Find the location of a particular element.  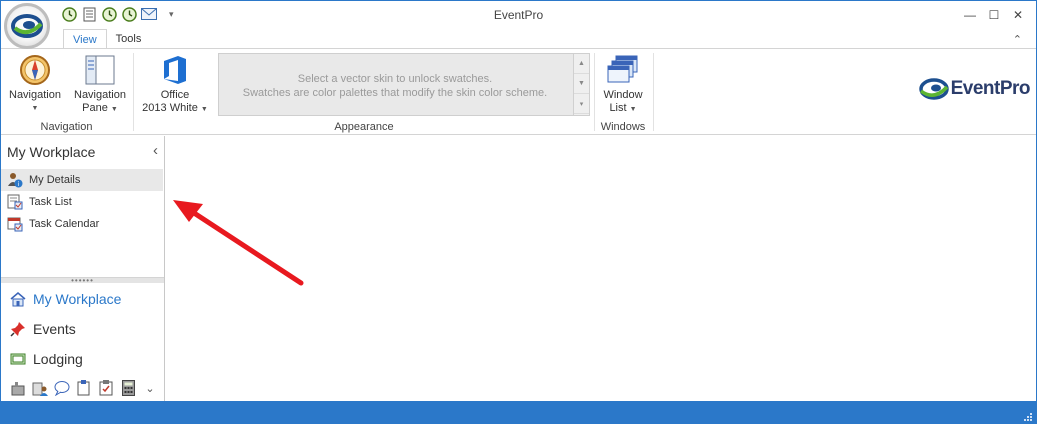

eventpro-swirl-icon is located at coordinates (933, 89).